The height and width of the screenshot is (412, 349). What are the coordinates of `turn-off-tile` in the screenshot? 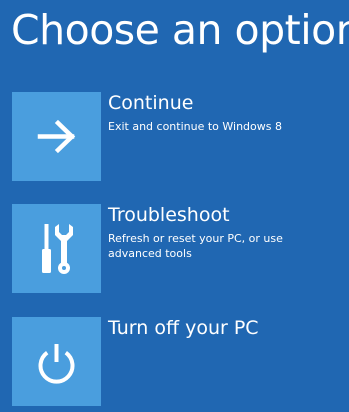 It's located at (56, 361).